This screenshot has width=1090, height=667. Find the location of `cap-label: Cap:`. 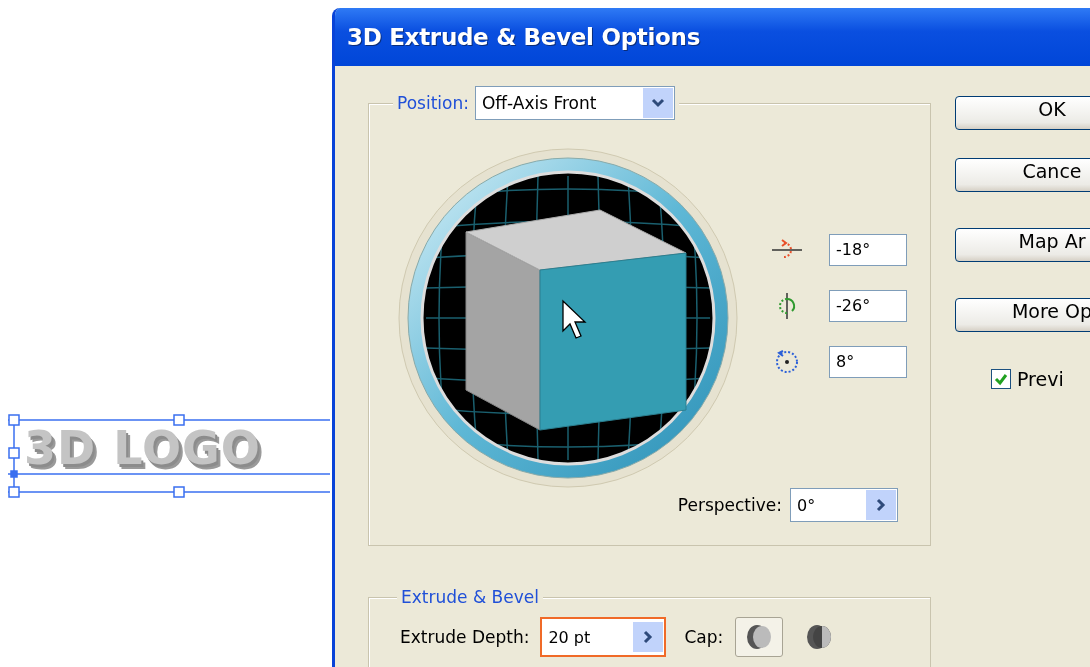

cap-label: Cap: is located at coordinates (704, 637).